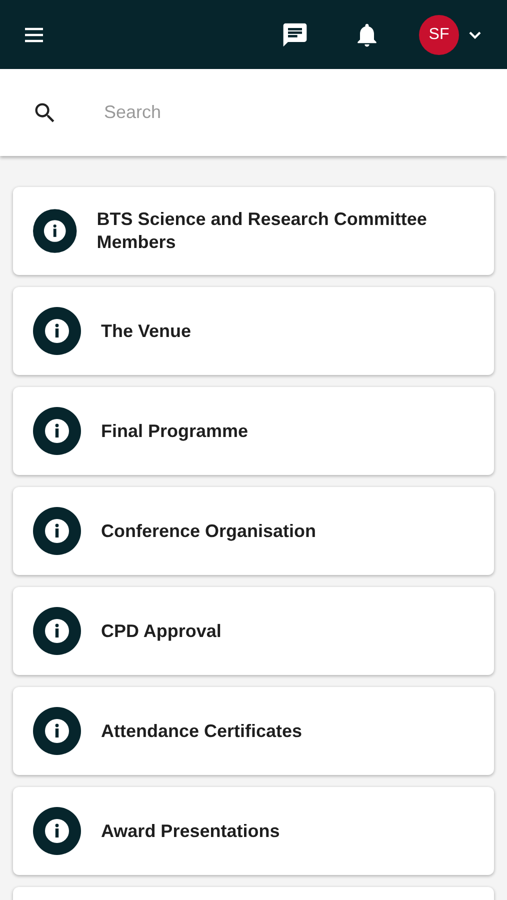  What do you see at coordinates (174, 431) in the screenshot?
I see `card-title: Final Programme` at bounding box center [174, 431].